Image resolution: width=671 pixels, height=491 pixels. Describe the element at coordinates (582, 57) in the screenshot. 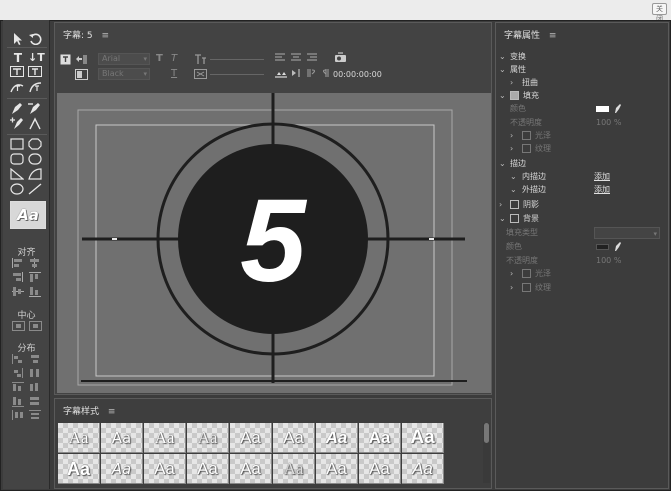

I see `transform-section: ⌄ 变换` at that location.